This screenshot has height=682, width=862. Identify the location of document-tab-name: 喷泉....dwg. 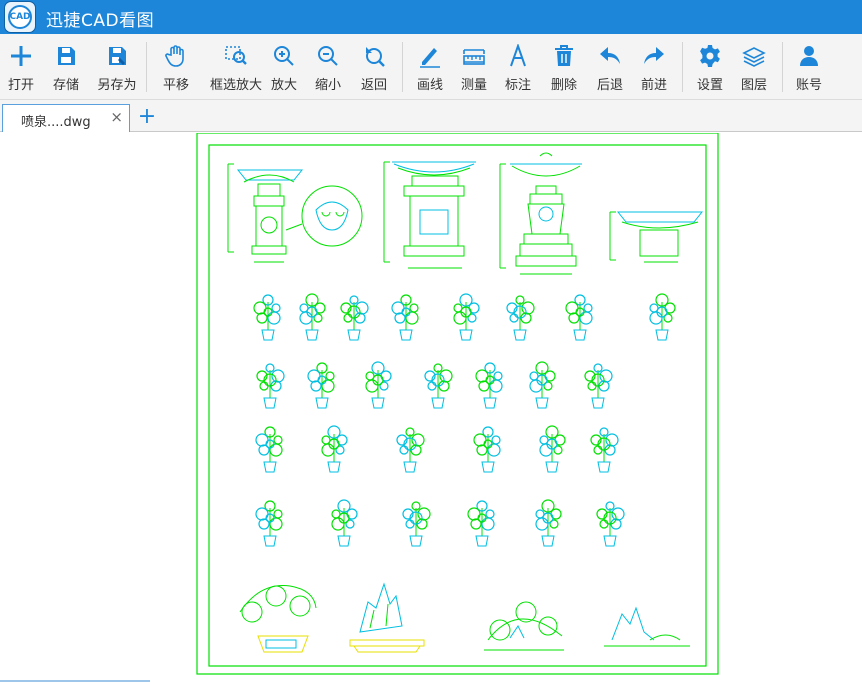
(56, 122).